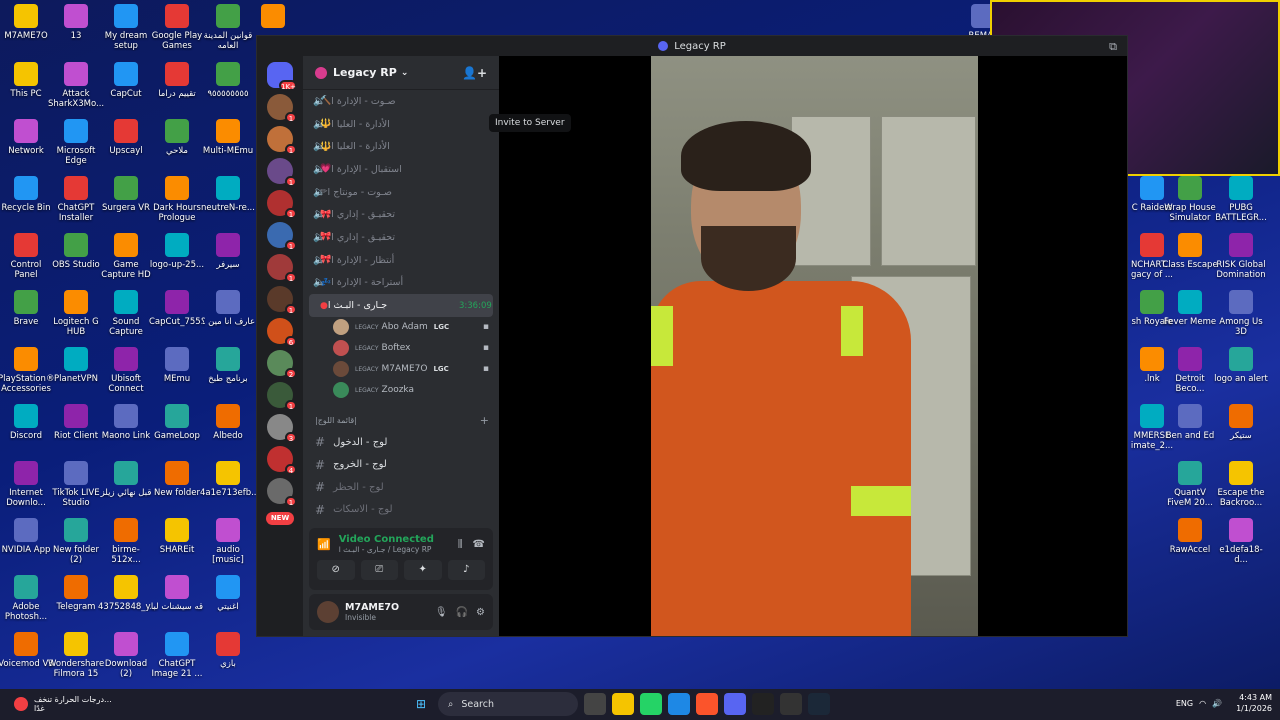  Describe the element at coordinates (763, 704) in the screenshot. I see `terminal-icon` at that location.